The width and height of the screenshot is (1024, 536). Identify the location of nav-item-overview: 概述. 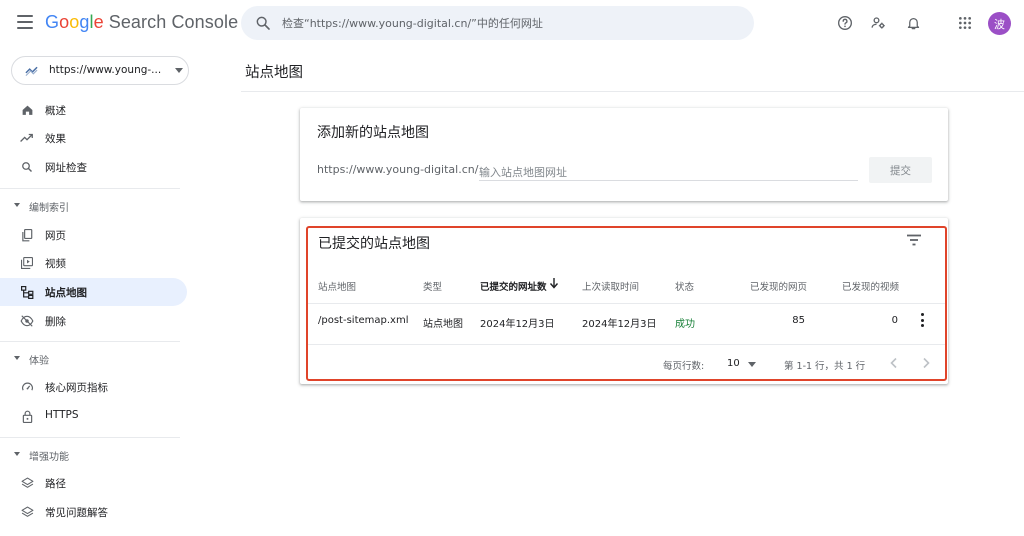
(93, 110).